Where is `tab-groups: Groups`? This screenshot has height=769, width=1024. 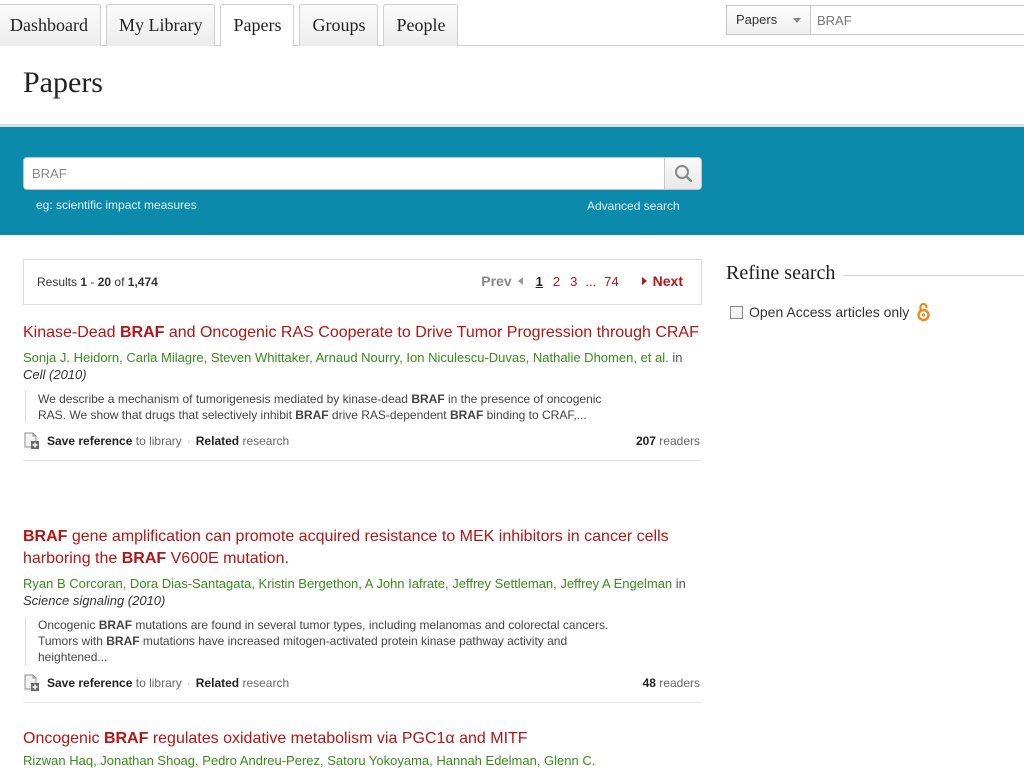
tab-groups: Groups is located at coordinates (339, 25).